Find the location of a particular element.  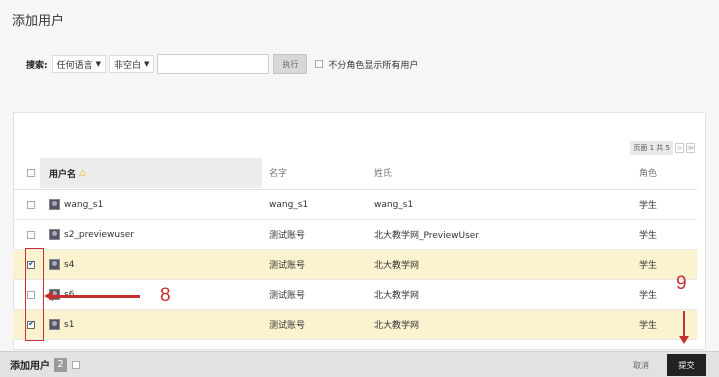

last-page-button: ≫ is located at coordinates (690, 148).